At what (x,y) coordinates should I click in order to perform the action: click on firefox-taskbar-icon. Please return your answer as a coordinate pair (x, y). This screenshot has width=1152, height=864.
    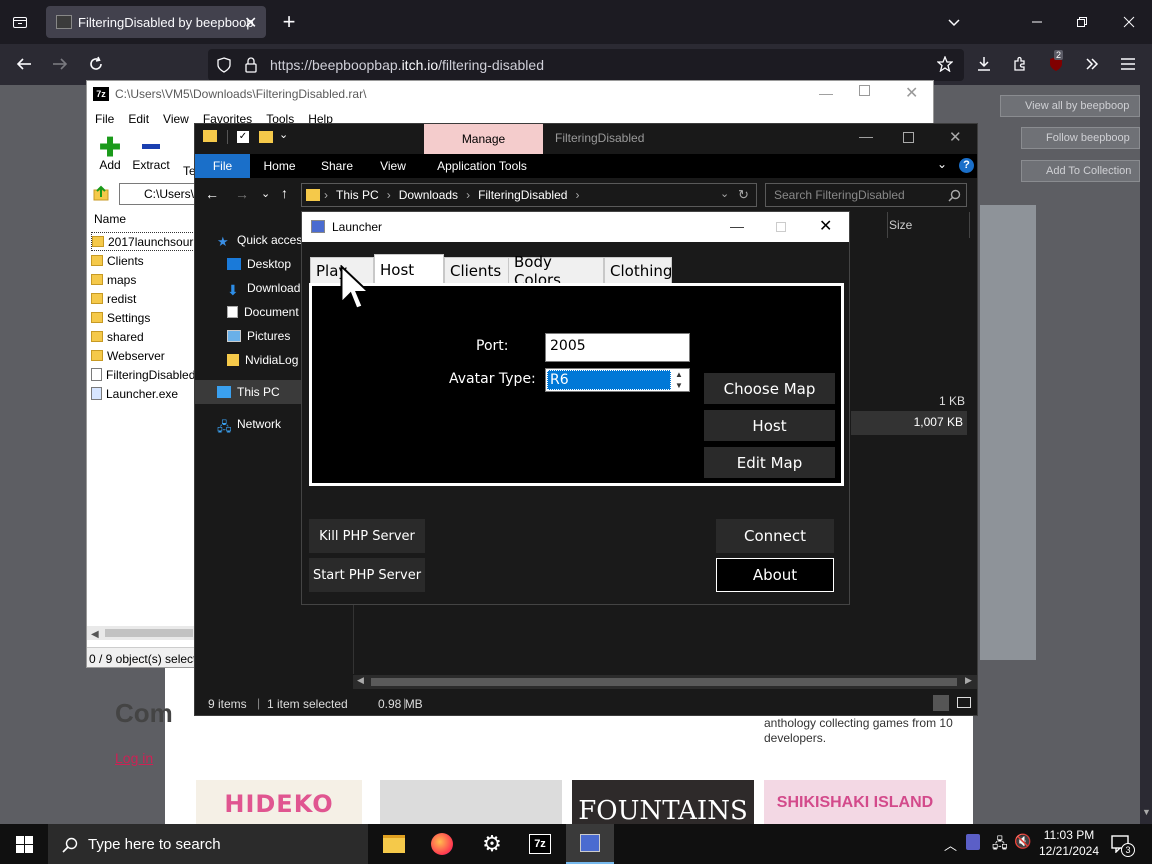
    Looking at the image, I should click on (442, 844).